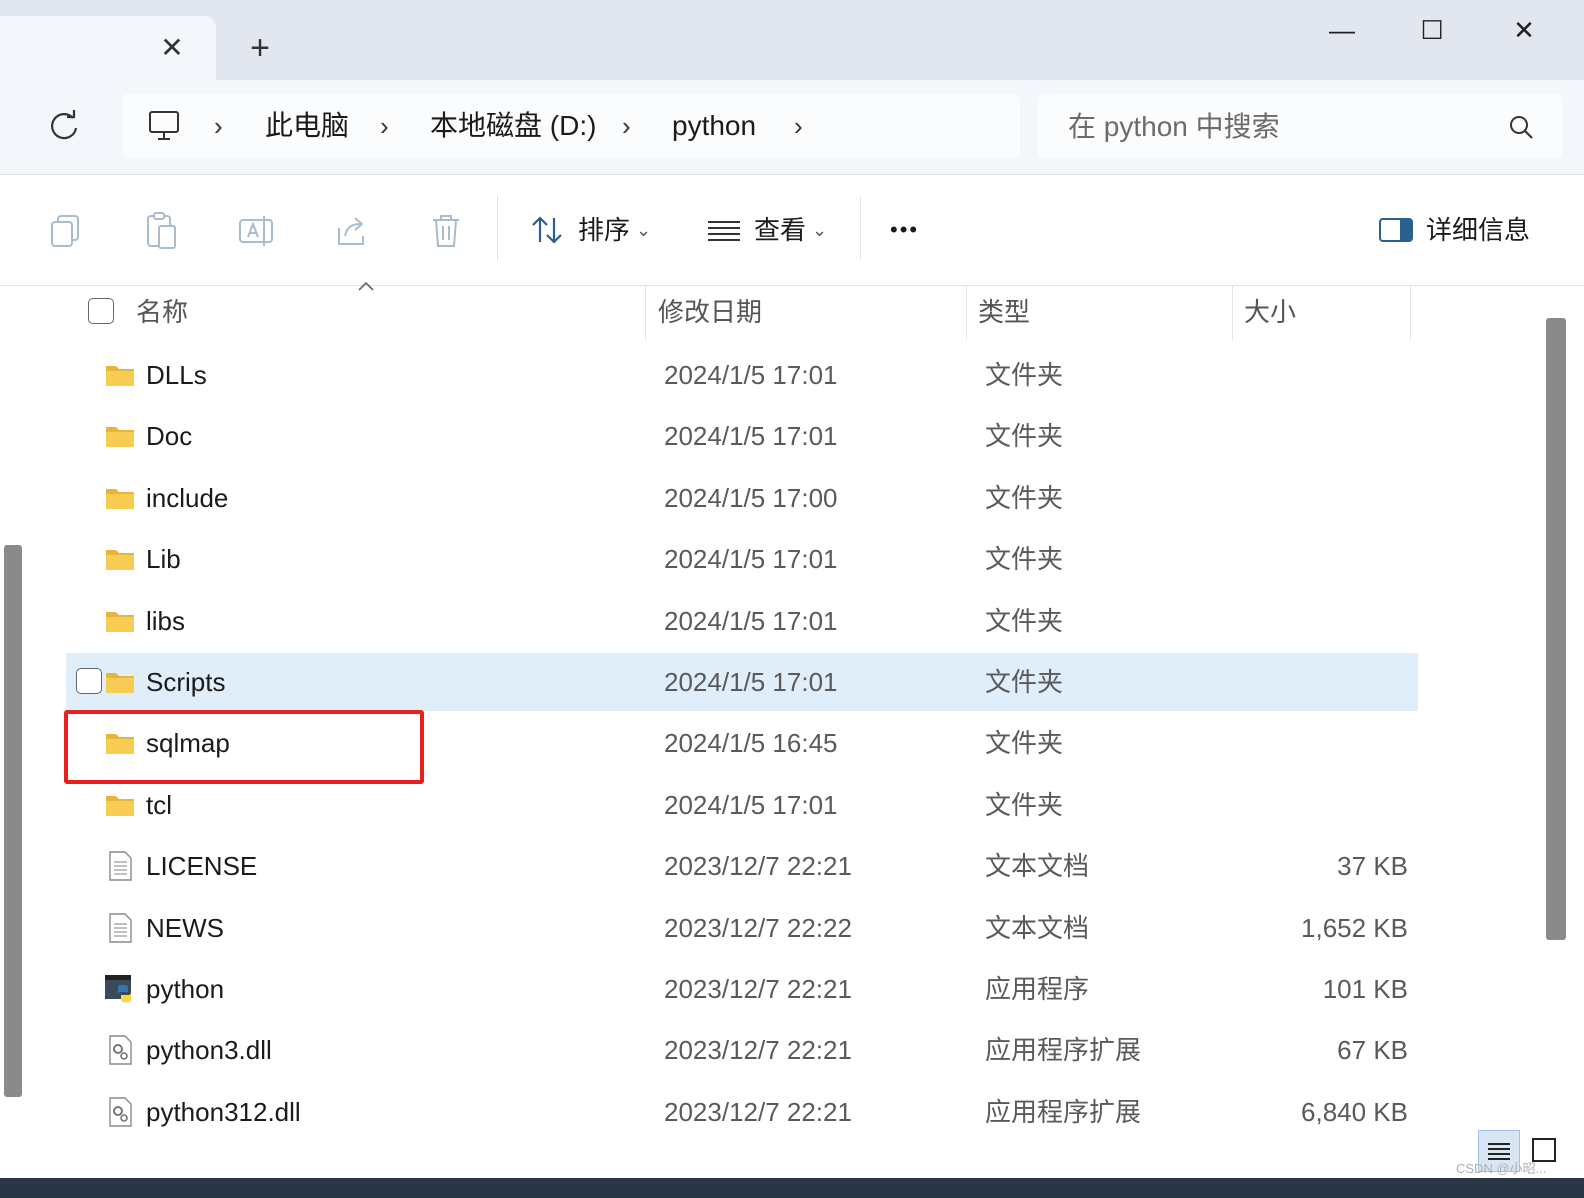 This screenshot has height=1198, width=1584. Describe the element at coordinates (186, 682) in the screenshot. I see `file-name: Scripts` at that location.